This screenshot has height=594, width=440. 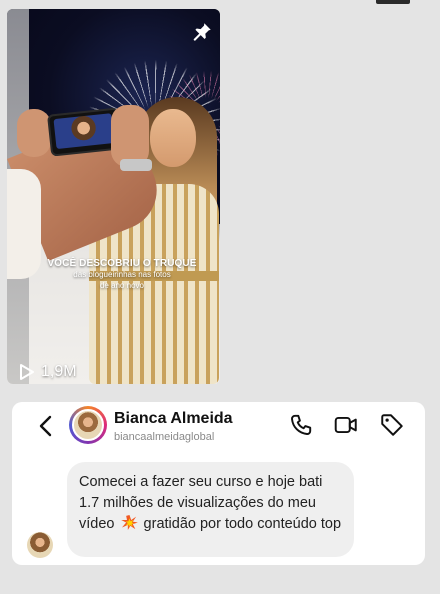 What do you see at coordinates (393, 2) in the screenshot?
I see `top-bar-fragment` at bounding box center [393, 2].